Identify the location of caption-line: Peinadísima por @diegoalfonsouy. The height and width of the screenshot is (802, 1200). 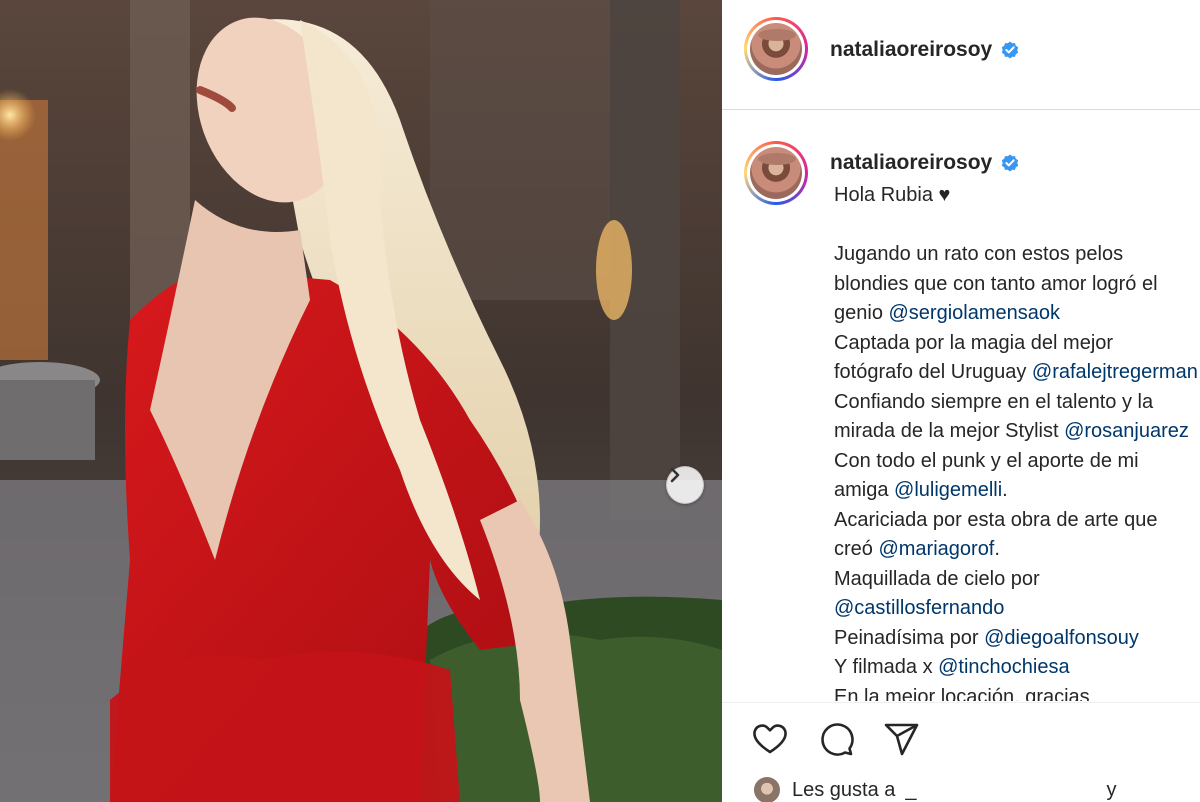
(1017, 639).